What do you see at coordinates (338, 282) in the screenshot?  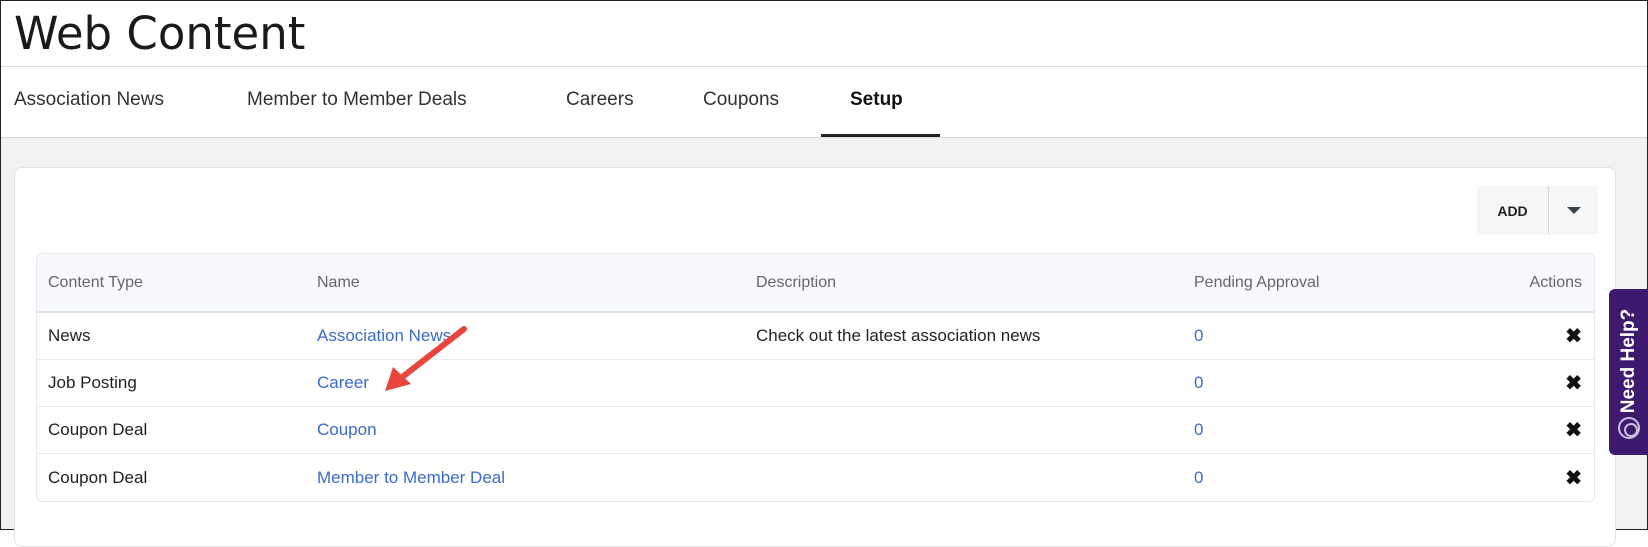 I see `column-header: Name` at bounding box center [338, 282].